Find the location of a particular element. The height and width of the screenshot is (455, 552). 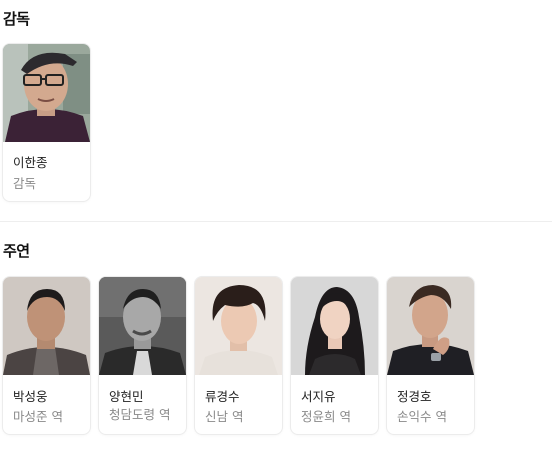

section-divider is located at coordinates (276, 221).